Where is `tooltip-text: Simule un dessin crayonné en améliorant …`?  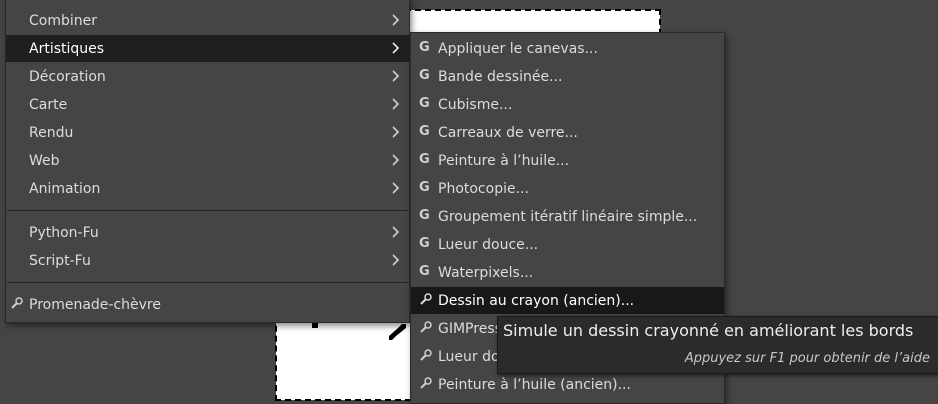
tooltip-text: Simule un dessin crayonné en améliorant … is located at coordinates (708, 330).